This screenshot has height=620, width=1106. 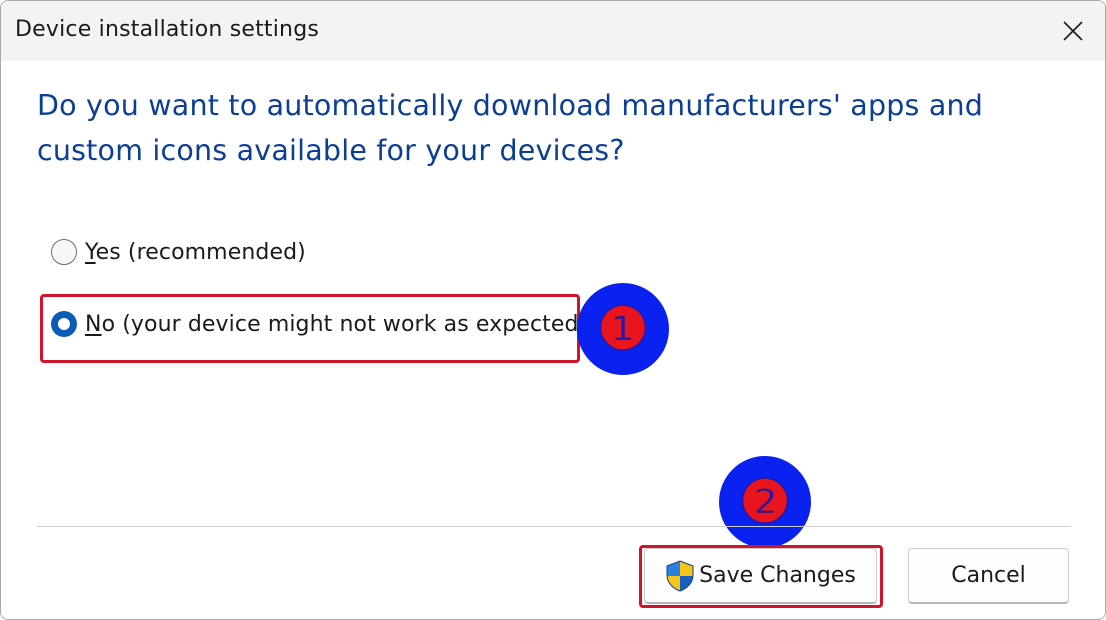 I want to click on close-button, so click(x=1073, y=31).